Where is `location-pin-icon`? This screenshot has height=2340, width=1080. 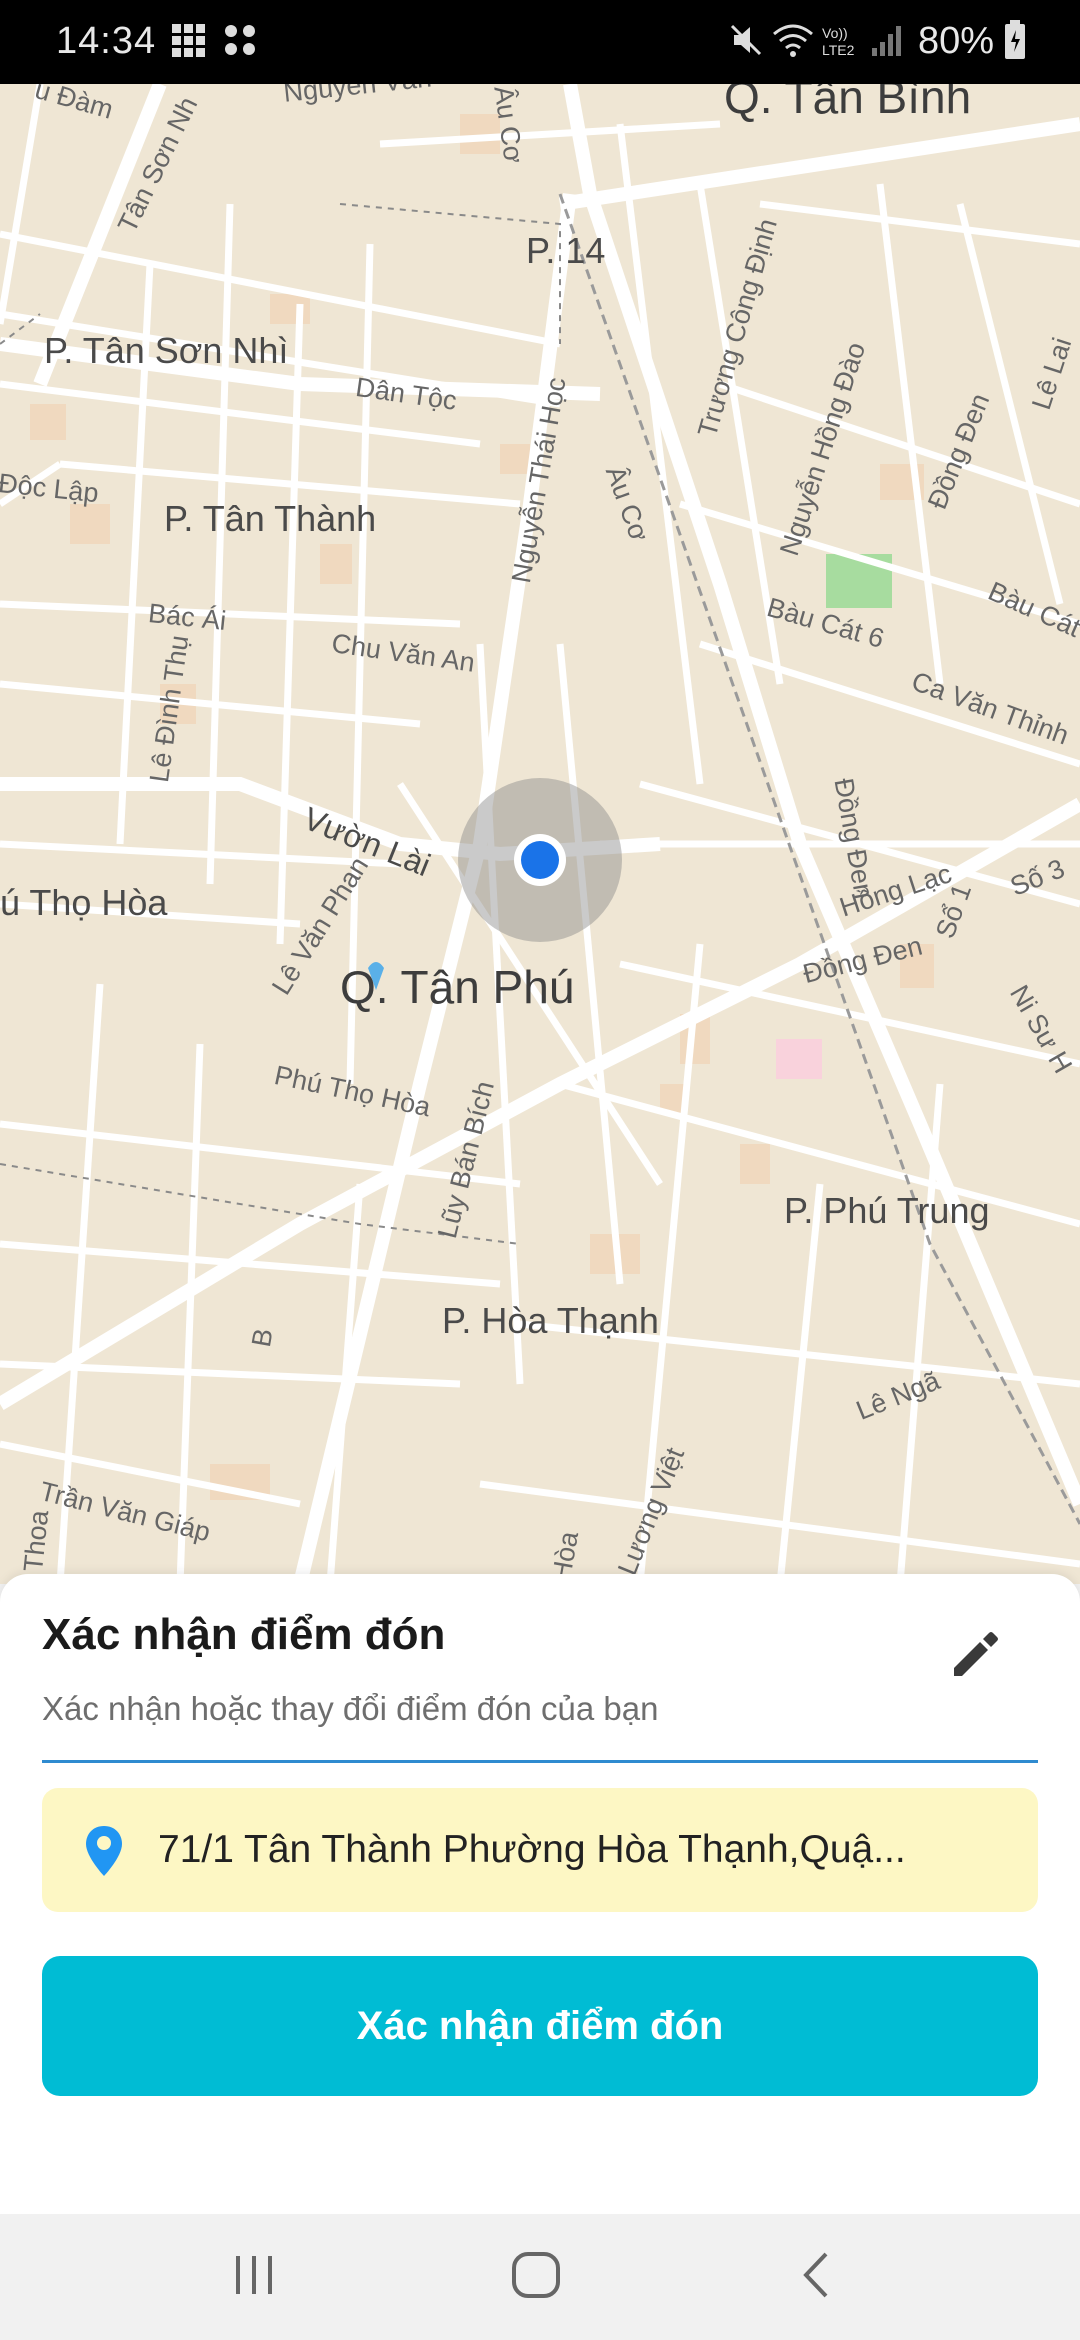 location-pin-icon is located at coordinates (104, 1851).